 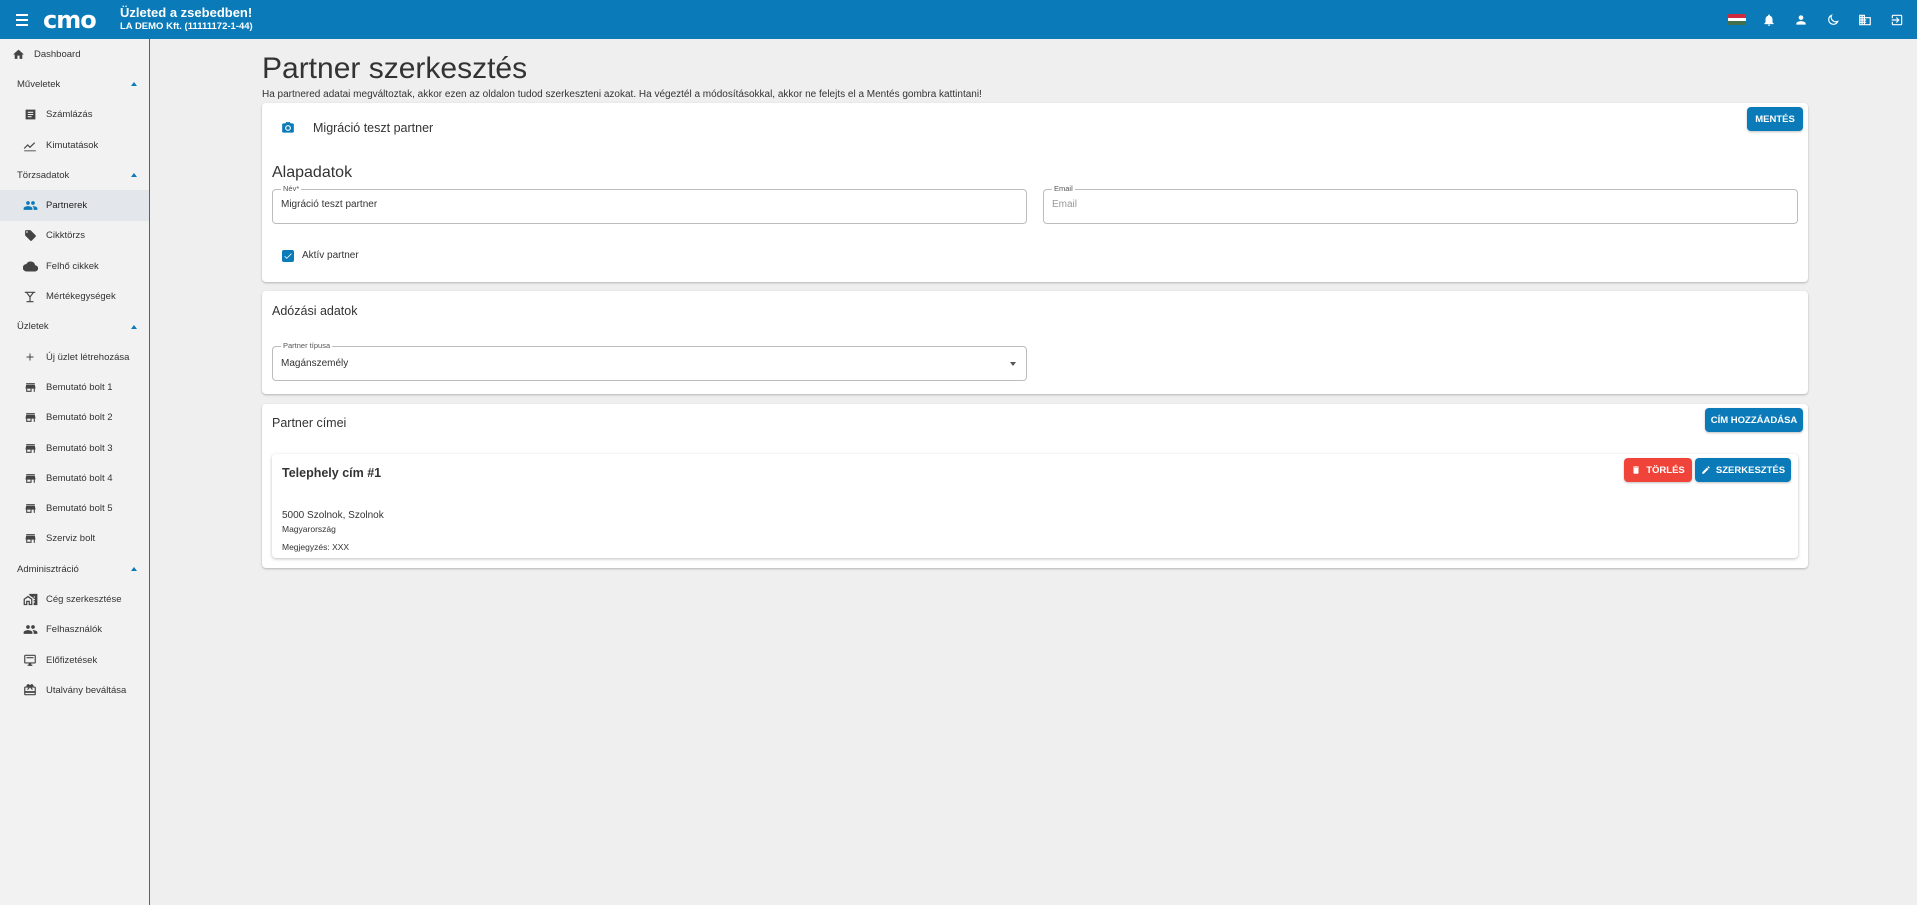 What do you see at coordinates (1636, 470) in the screenshot?
I see `trash-icon` at bounding box center [1636, 470].